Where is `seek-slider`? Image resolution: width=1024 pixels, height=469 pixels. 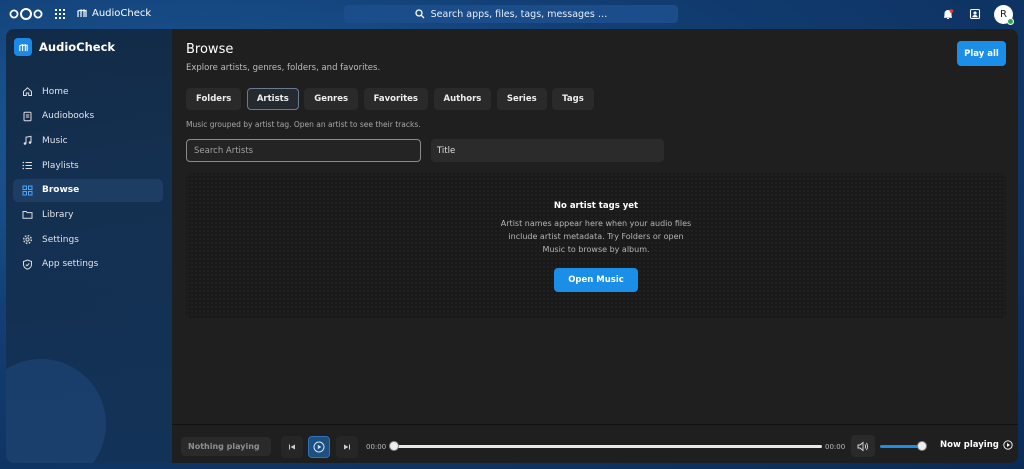
seek-slider is located at coordinates (605, 446).